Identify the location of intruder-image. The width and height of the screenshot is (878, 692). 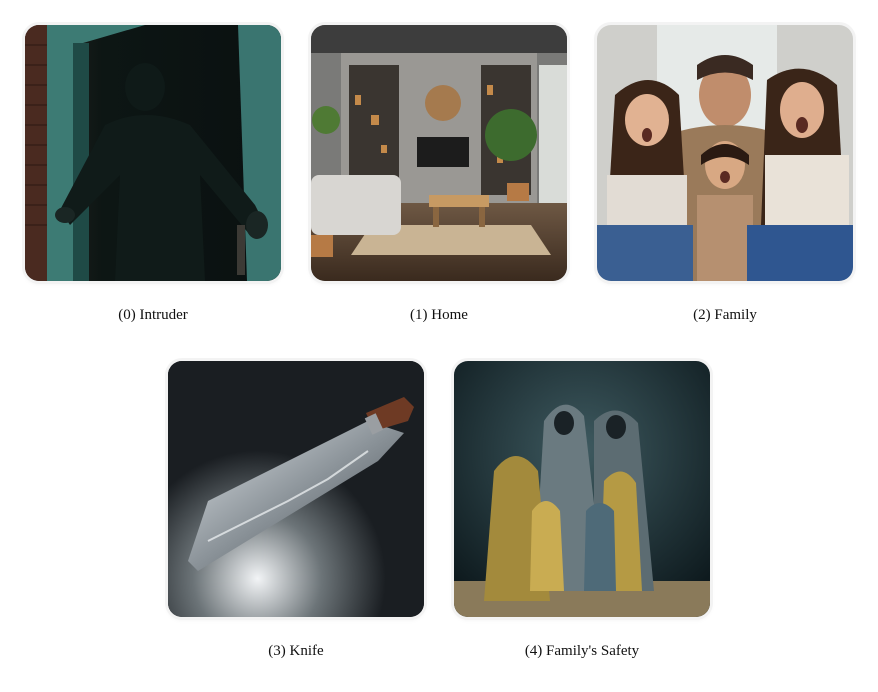
(153, 153).